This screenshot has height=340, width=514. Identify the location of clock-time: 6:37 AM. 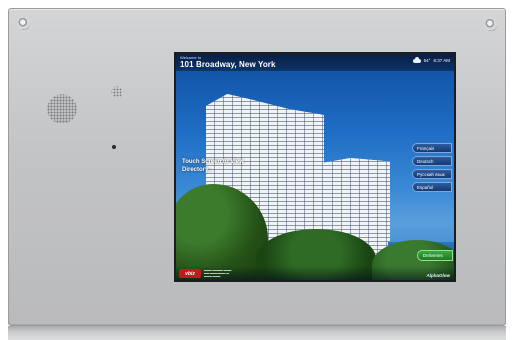
(441, 60).